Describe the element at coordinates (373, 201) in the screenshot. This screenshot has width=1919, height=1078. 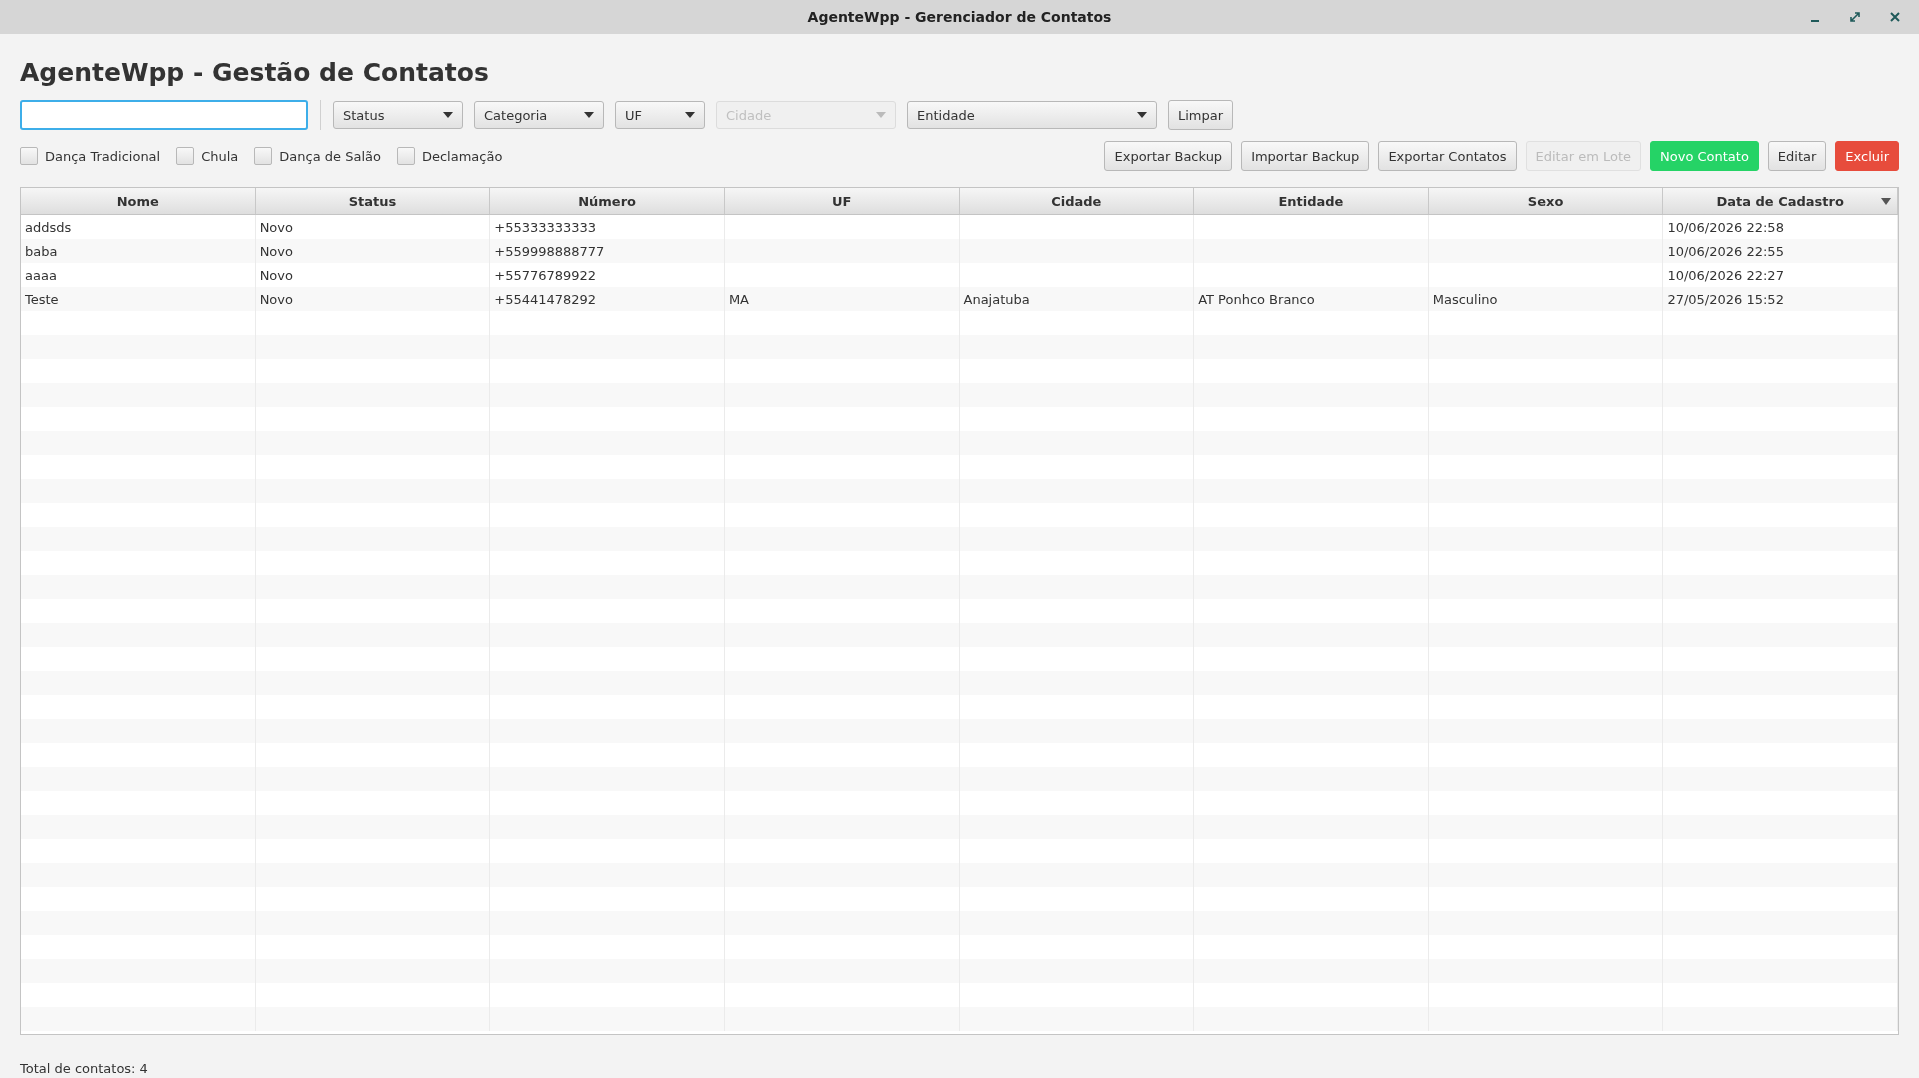
I see `column-header: Status` at that location.